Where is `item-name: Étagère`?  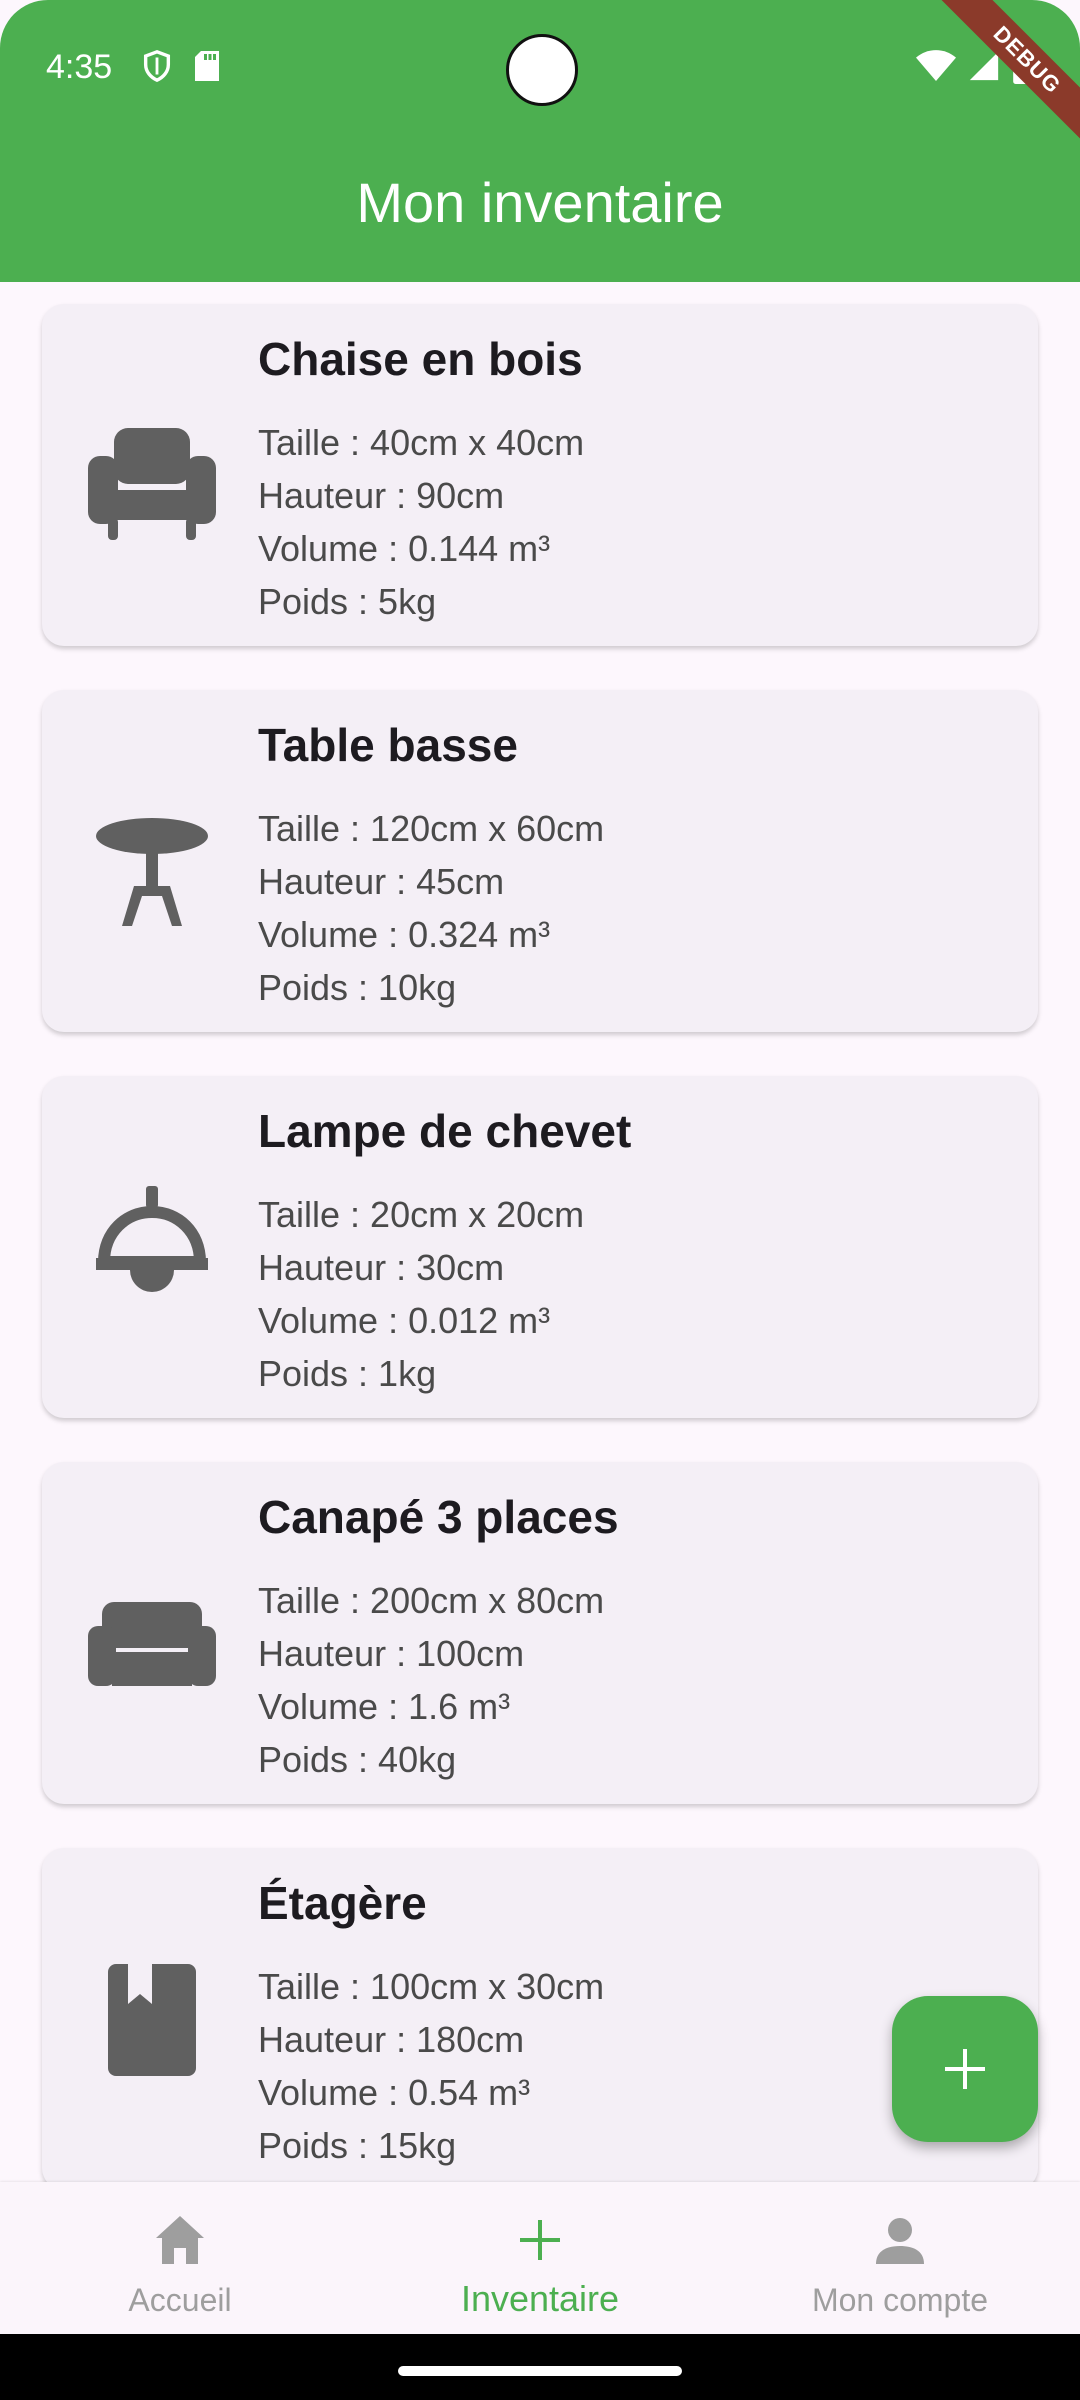
item-name: Étagère is located at coordinates (342, 1903).